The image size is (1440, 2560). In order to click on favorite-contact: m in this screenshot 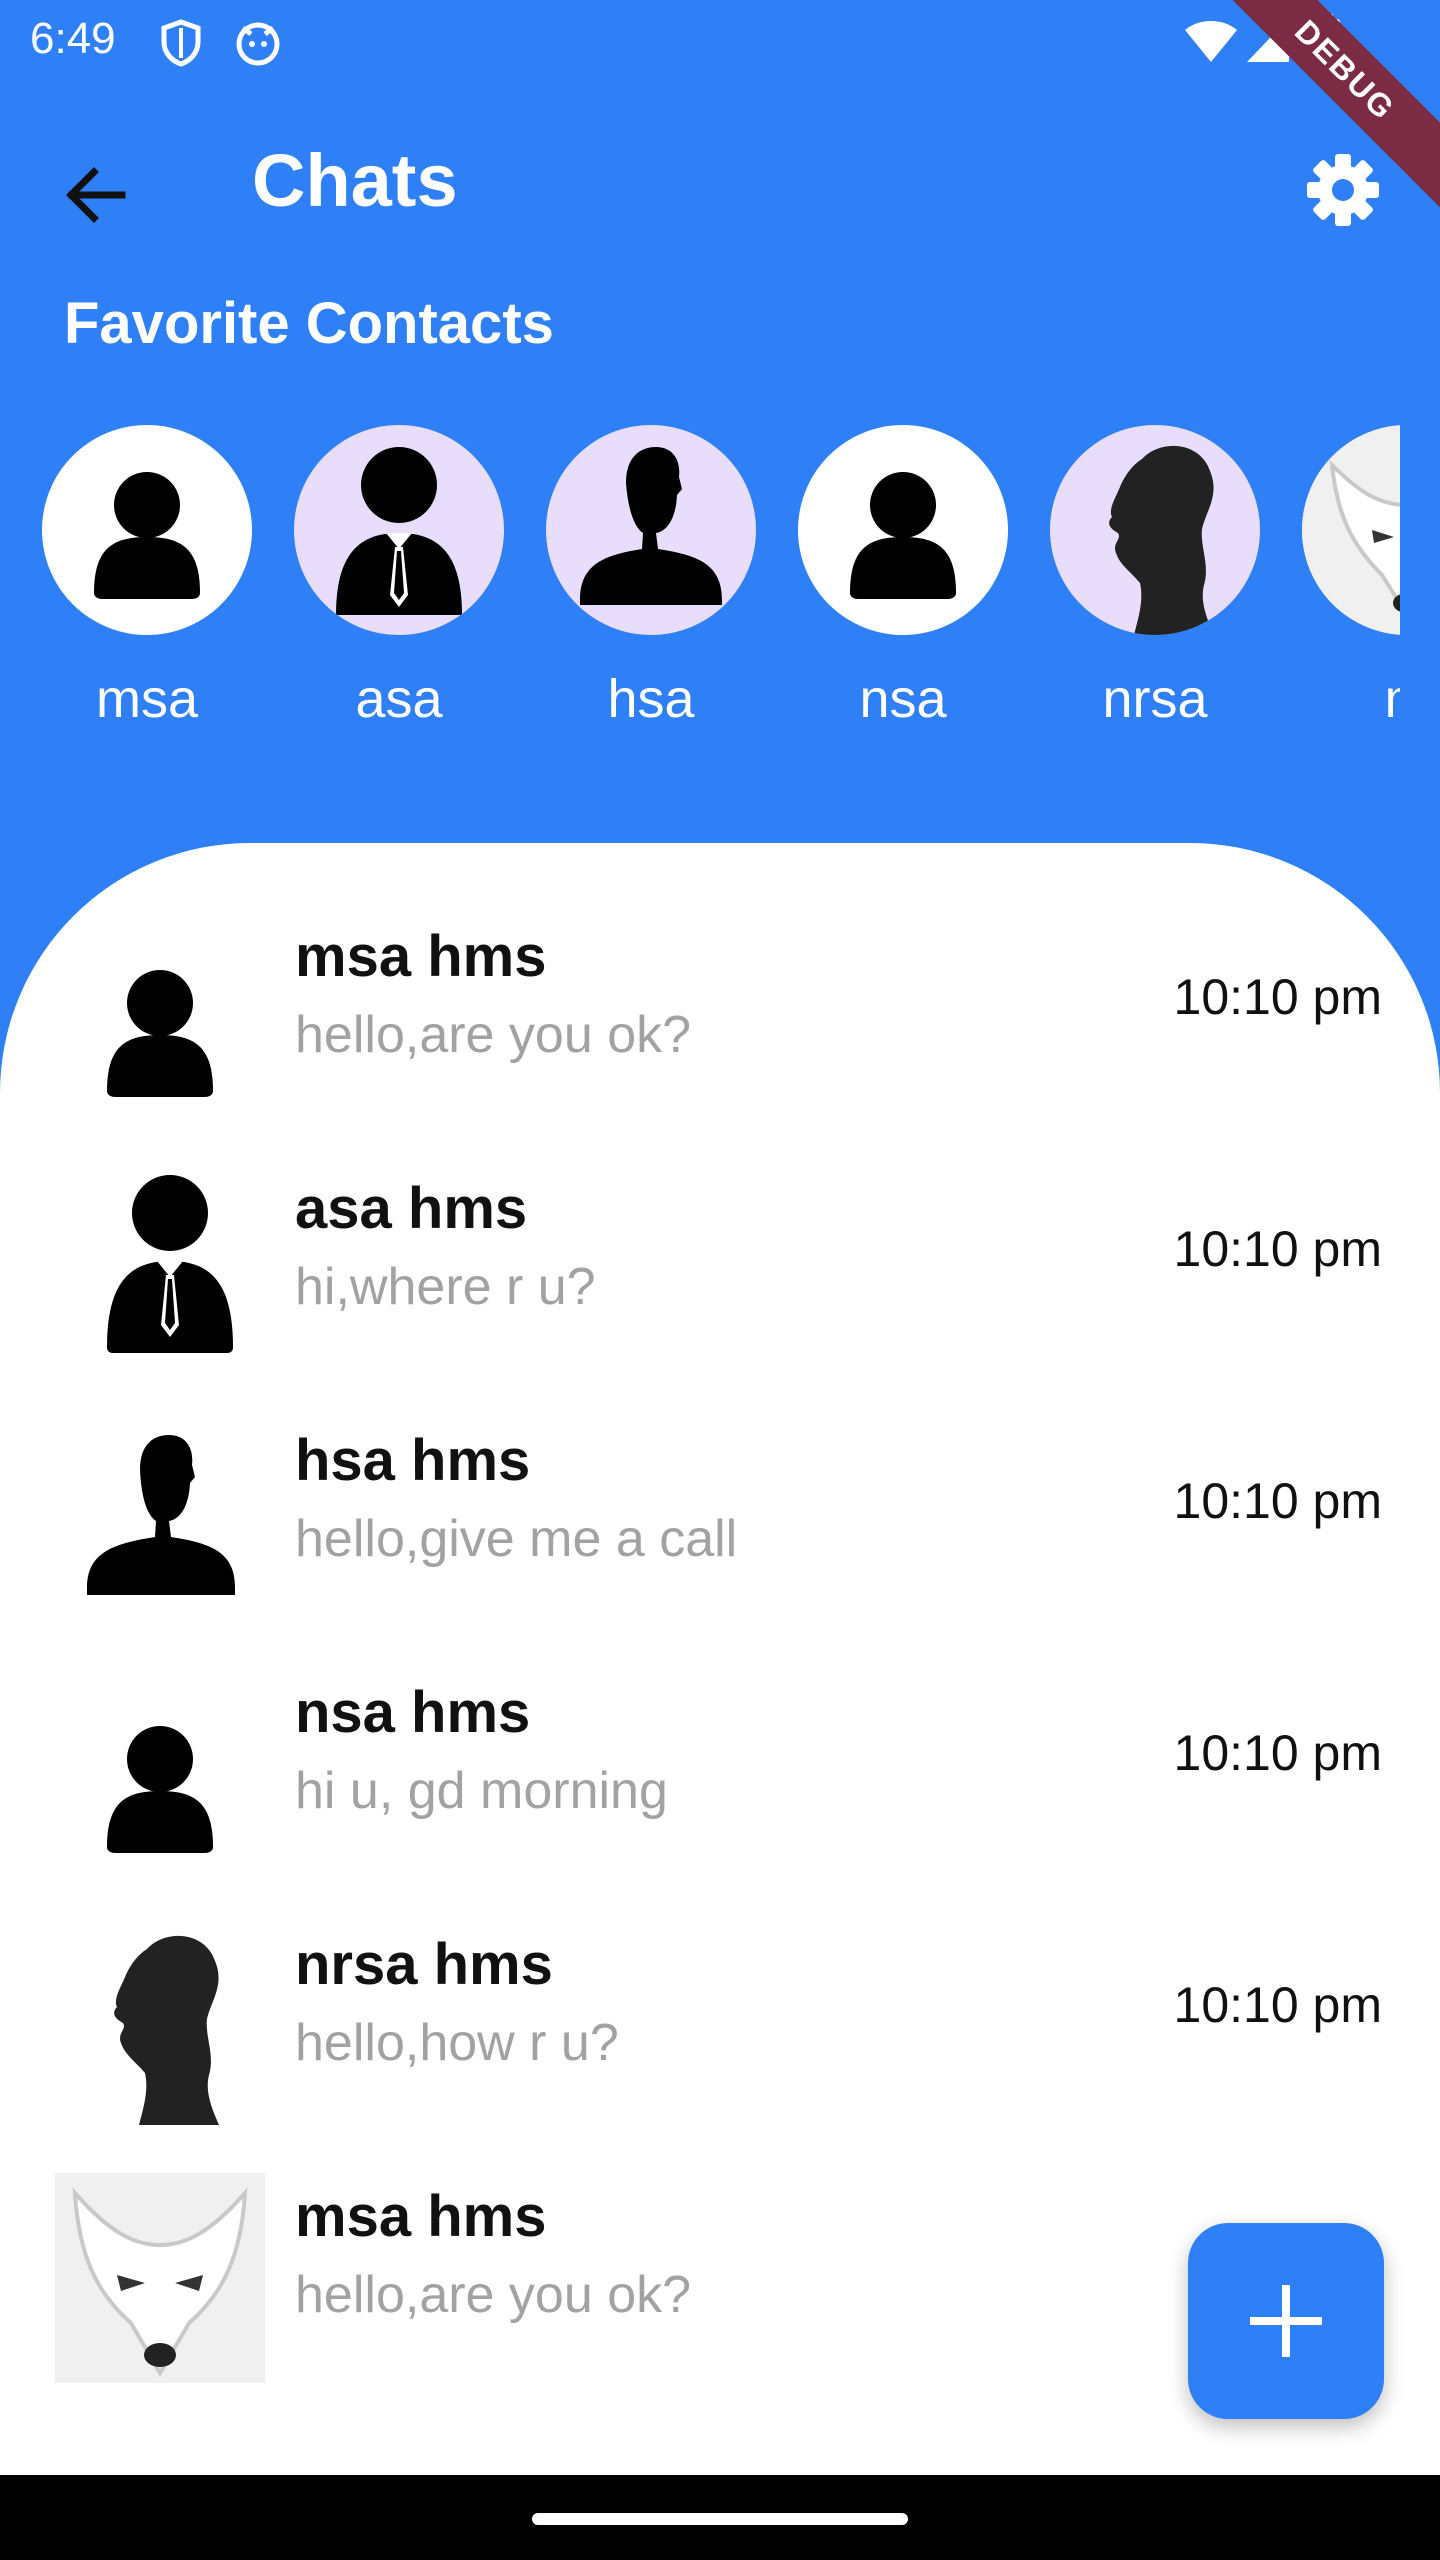, I will do `click(1340, 580)`.